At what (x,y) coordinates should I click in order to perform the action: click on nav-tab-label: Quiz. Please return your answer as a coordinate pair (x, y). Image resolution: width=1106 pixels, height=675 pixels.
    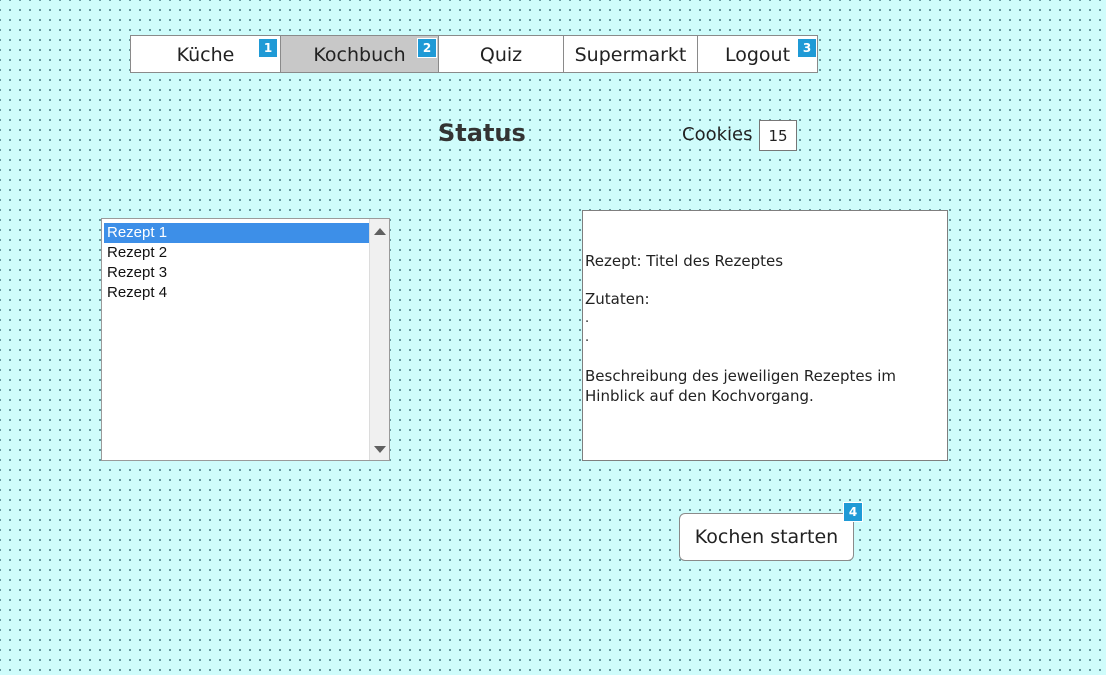
    Looking at the image, I should click on (501, 55).